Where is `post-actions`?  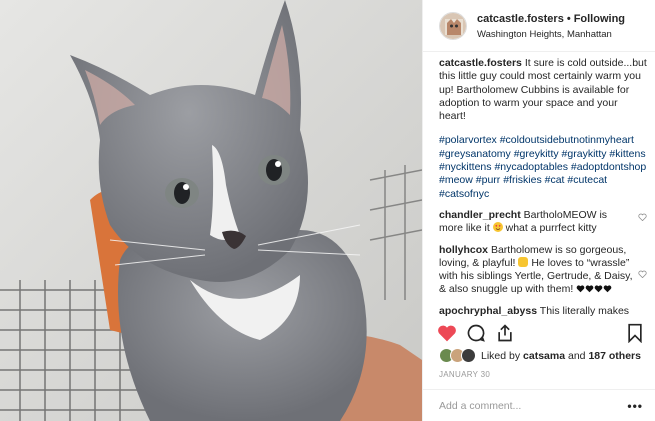 post-actions is located at coordinates (541, 333).